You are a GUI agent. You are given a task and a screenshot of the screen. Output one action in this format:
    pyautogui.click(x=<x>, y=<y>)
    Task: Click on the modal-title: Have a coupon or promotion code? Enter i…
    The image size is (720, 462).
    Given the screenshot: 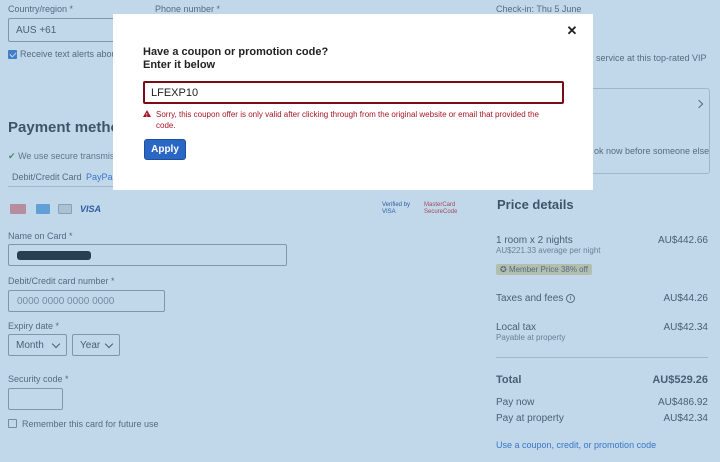 What is the action you would take?
    pyautogui.click(x=235, y=59)
    